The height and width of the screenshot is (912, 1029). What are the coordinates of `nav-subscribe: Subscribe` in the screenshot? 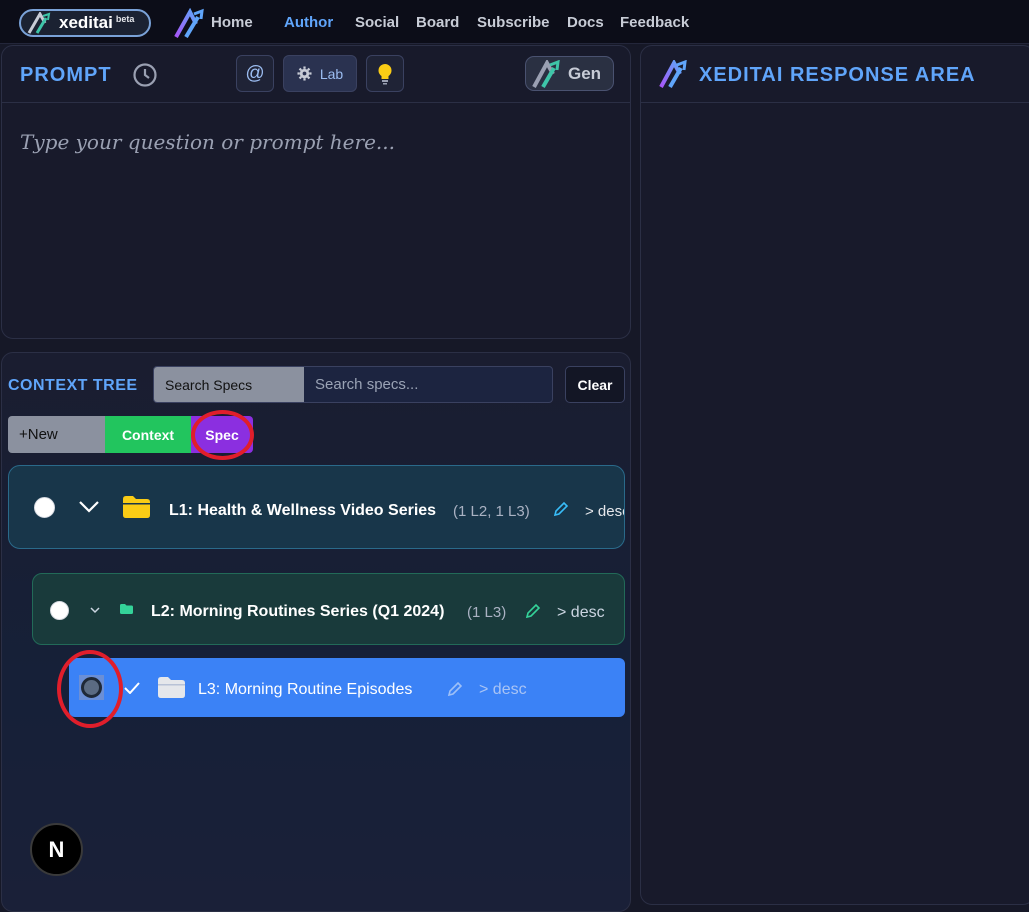 It's located at (513, 22).